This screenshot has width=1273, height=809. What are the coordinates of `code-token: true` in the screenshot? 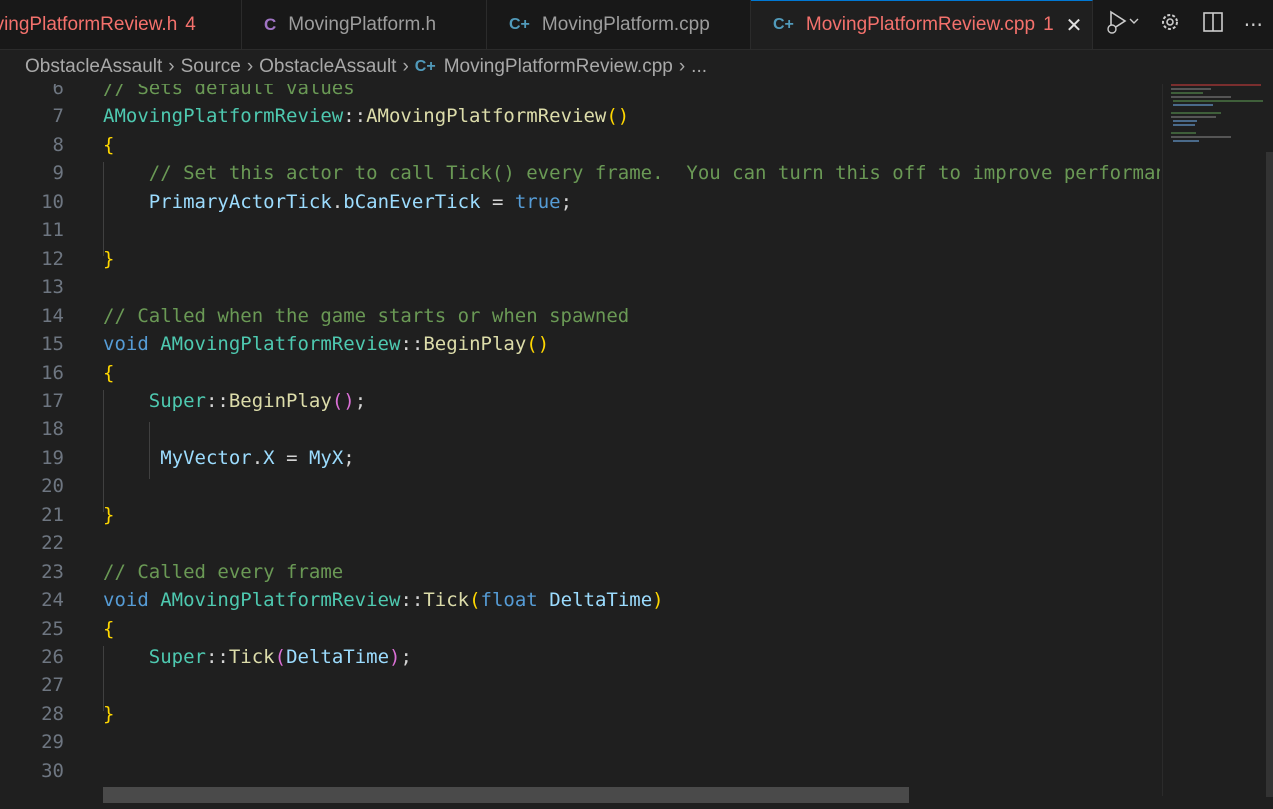 It's located at (537, 201).